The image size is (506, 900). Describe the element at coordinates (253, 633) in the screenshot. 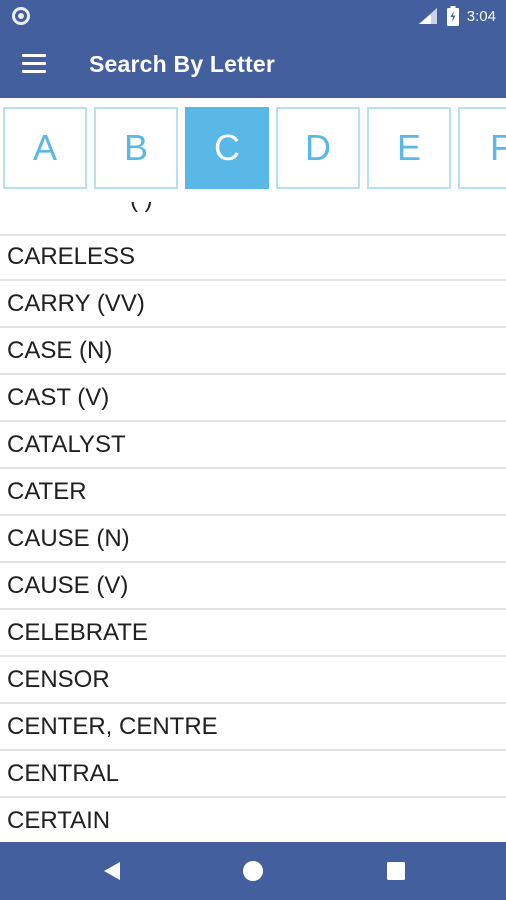

I see `list-item: CELEBRATE` at that location.